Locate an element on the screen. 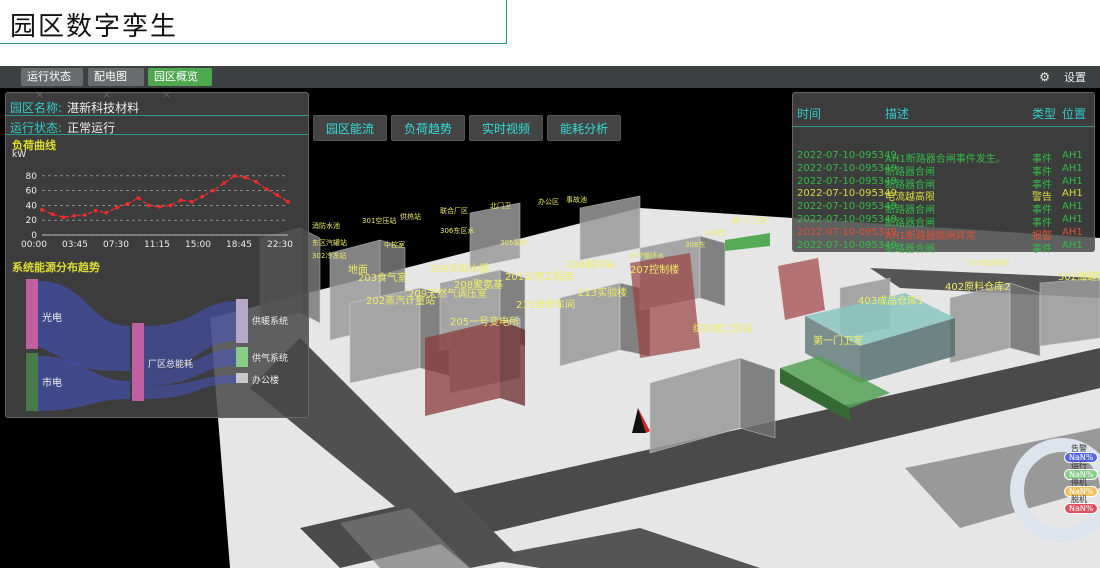 The height and width of the screenshot is (568, 1100). building-label-small: 消防水池 is located at coordinates (326, 226).